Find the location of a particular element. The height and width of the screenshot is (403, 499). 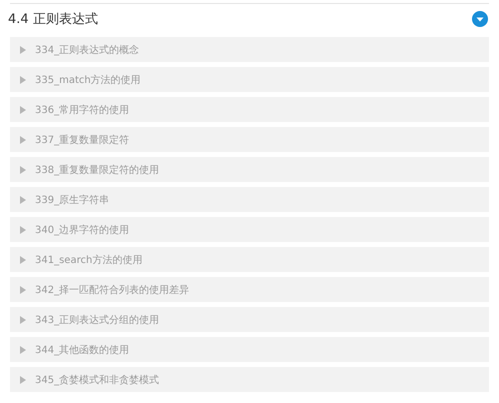

lesson-item: 341_search方法的使用 is located at coordinates (249, 259).